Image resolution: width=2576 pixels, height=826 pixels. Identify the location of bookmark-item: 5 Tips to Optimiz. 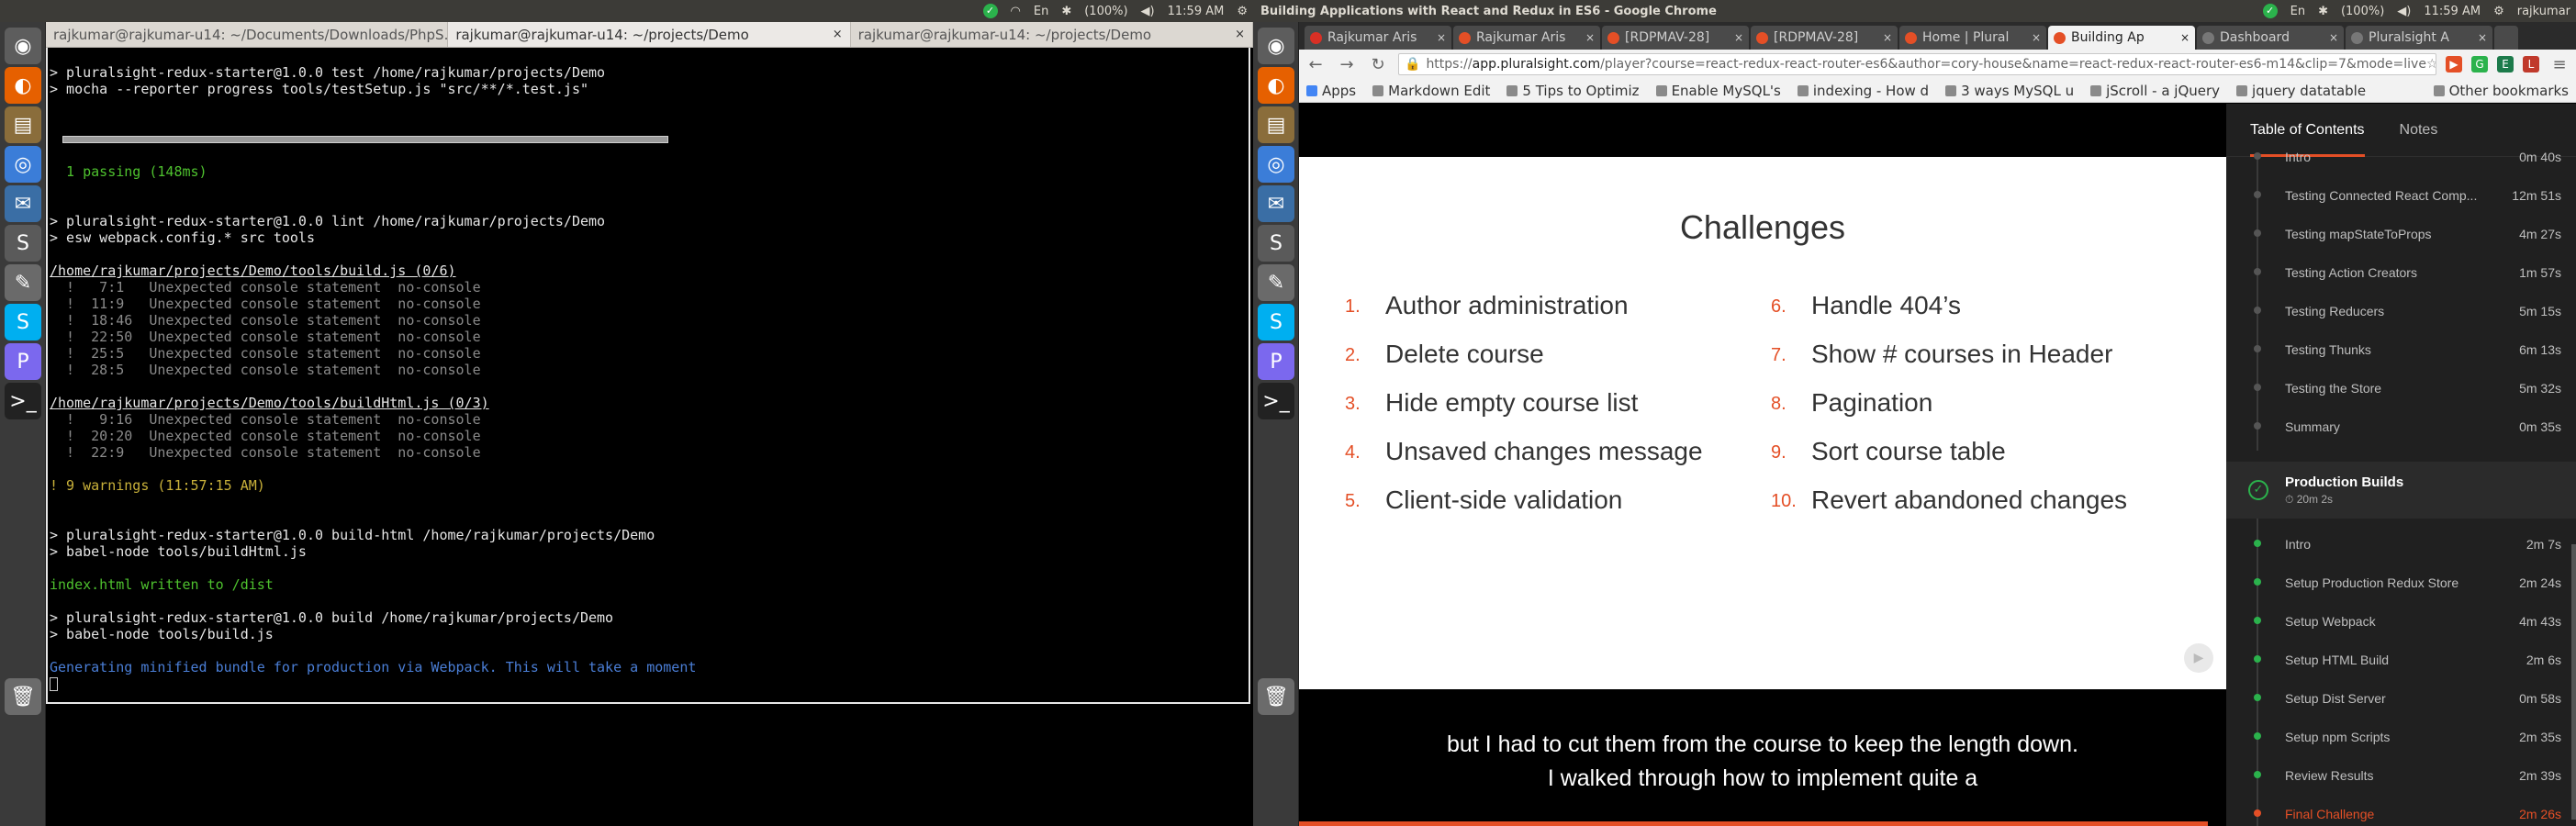
(1573, 91).